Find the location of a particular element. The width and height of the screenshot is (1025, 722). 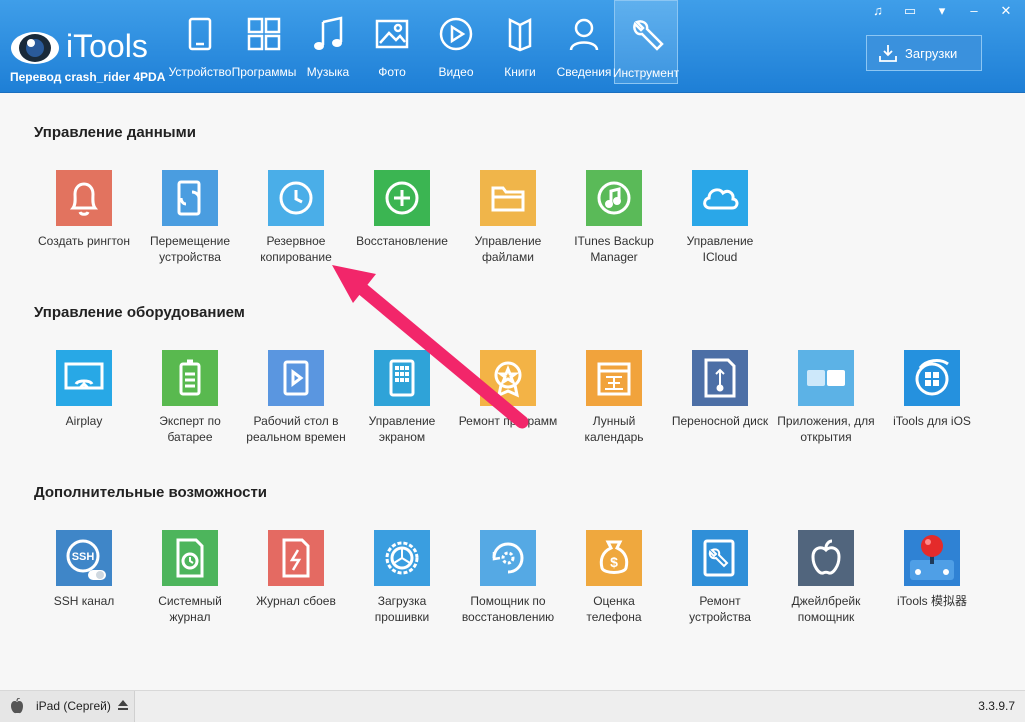

icloud-tile-bg is located at coordinates (720, 198).